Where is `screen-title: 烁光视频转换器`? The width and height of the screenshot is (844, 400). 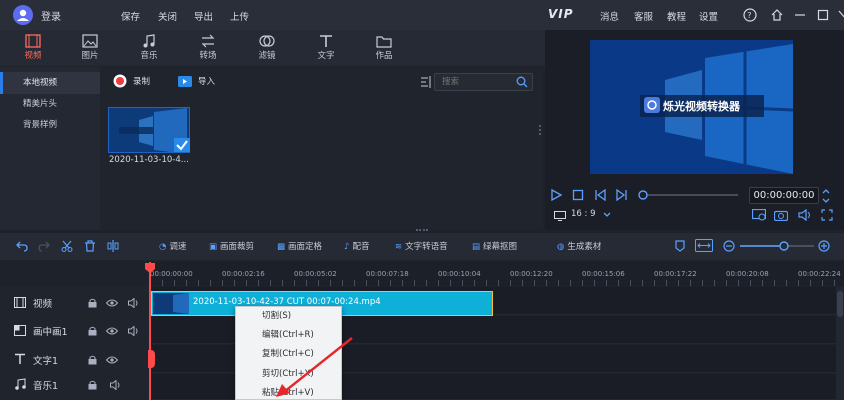
screen-title: 烁光视频转换器 is located at coordinates (701, 106).